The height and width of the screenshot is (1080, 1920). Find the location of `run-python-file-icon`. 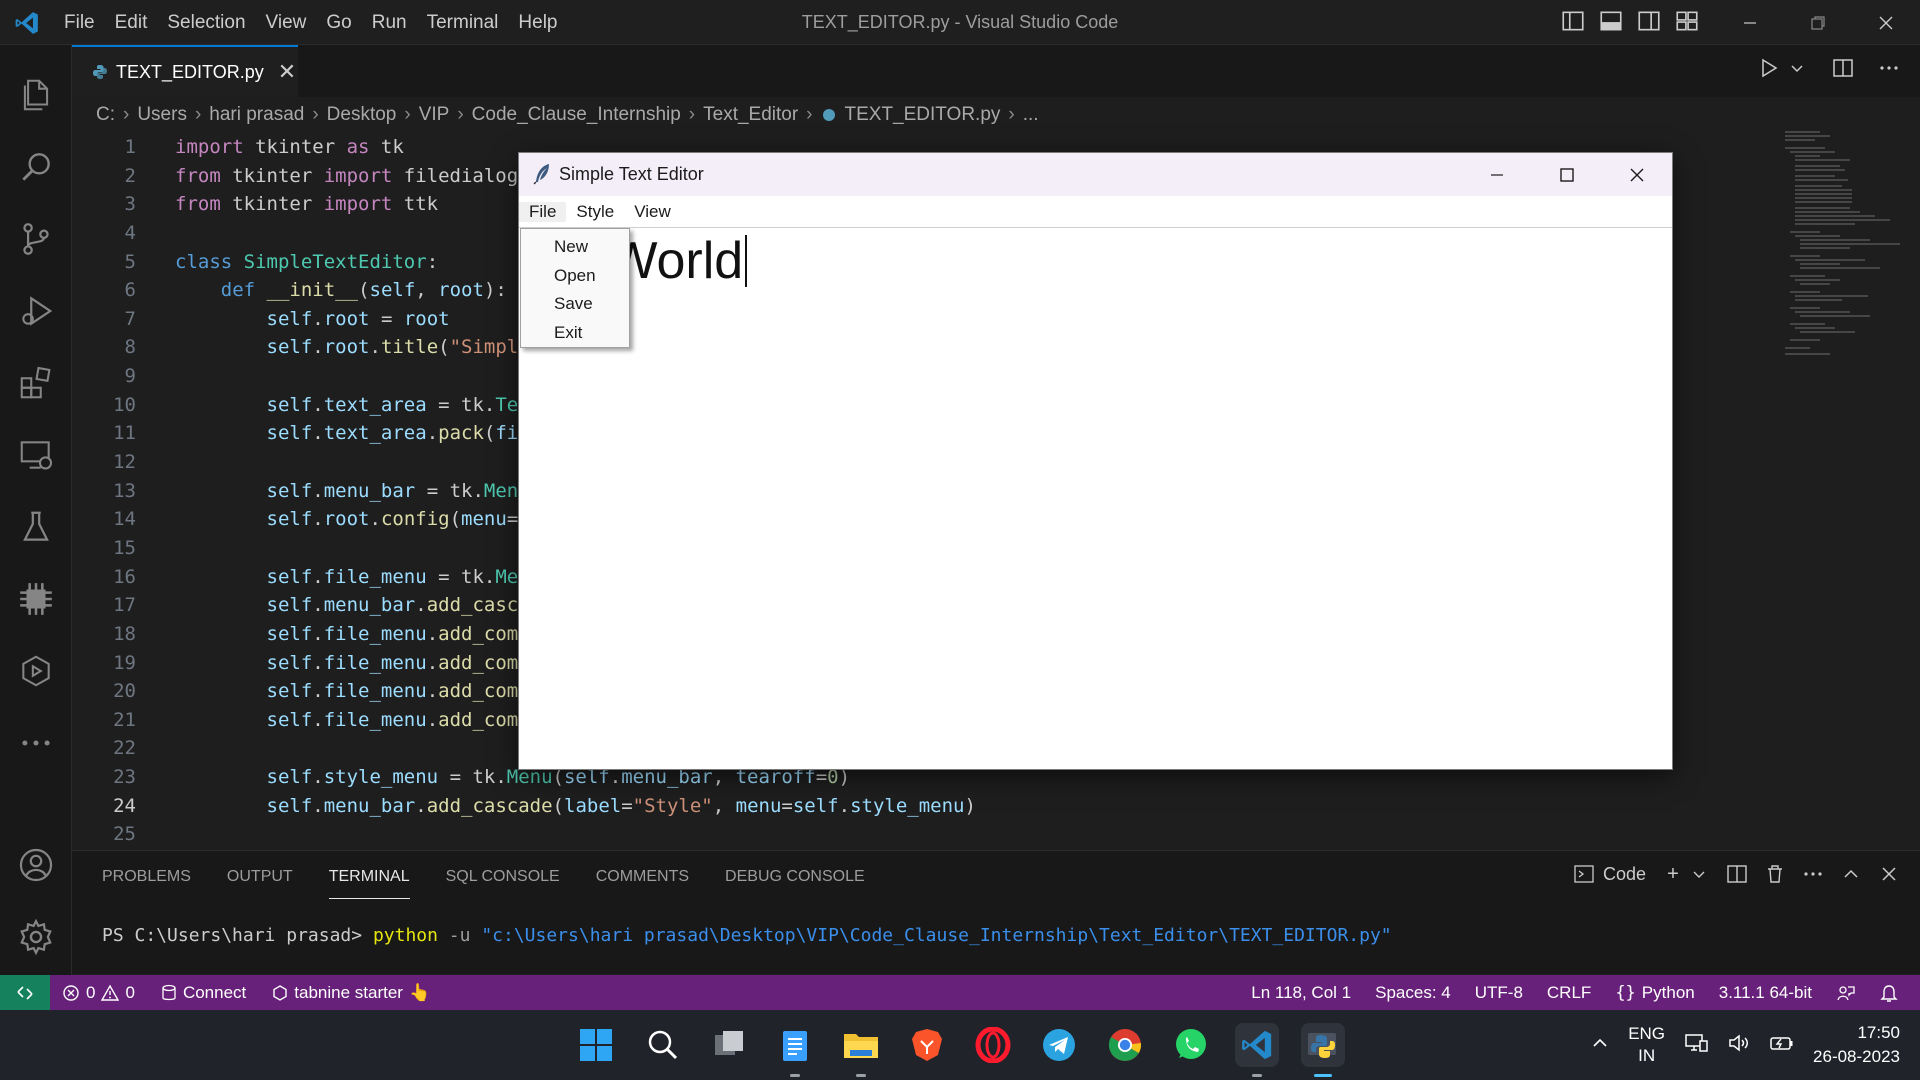

run-python-file-icon is located at coordinates (1769, 70).